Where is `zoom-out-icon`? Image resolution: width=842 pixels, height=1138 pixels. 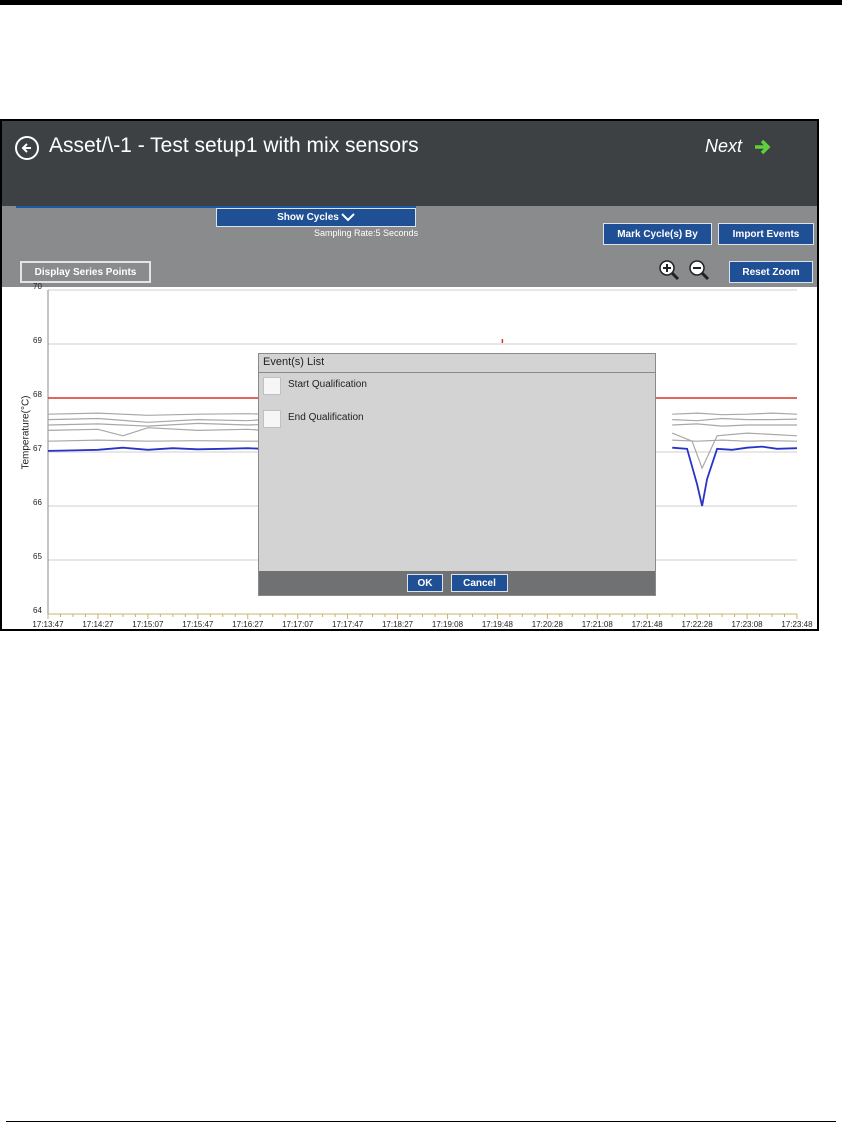
zoom-out-icon is located at coordinates (699, 270).